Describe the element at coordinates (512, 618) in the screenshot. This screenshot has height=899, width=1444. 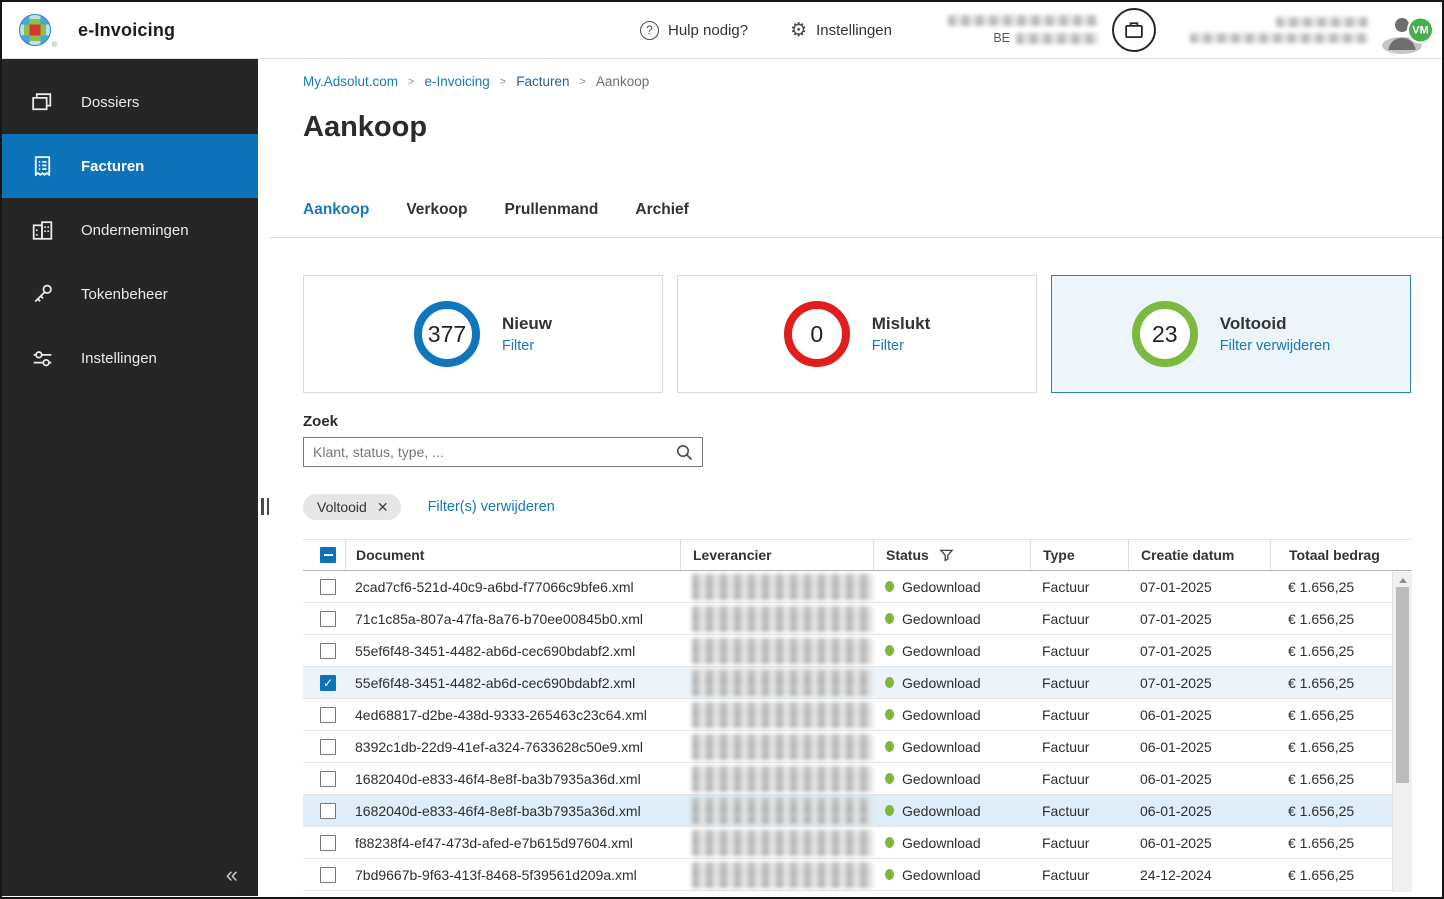
I see `document-cell: 71c1c85a-807a-47fa-8a76-b70ee00845b0.xml` at that location.